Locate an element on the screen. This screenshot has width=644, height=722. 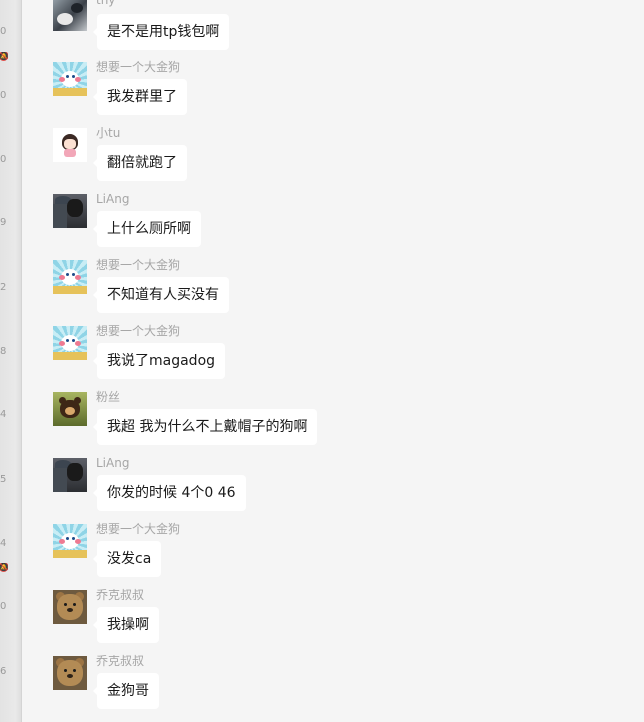
message-bubble: 上什么厕所啊 is located at coordinates (147, 229).